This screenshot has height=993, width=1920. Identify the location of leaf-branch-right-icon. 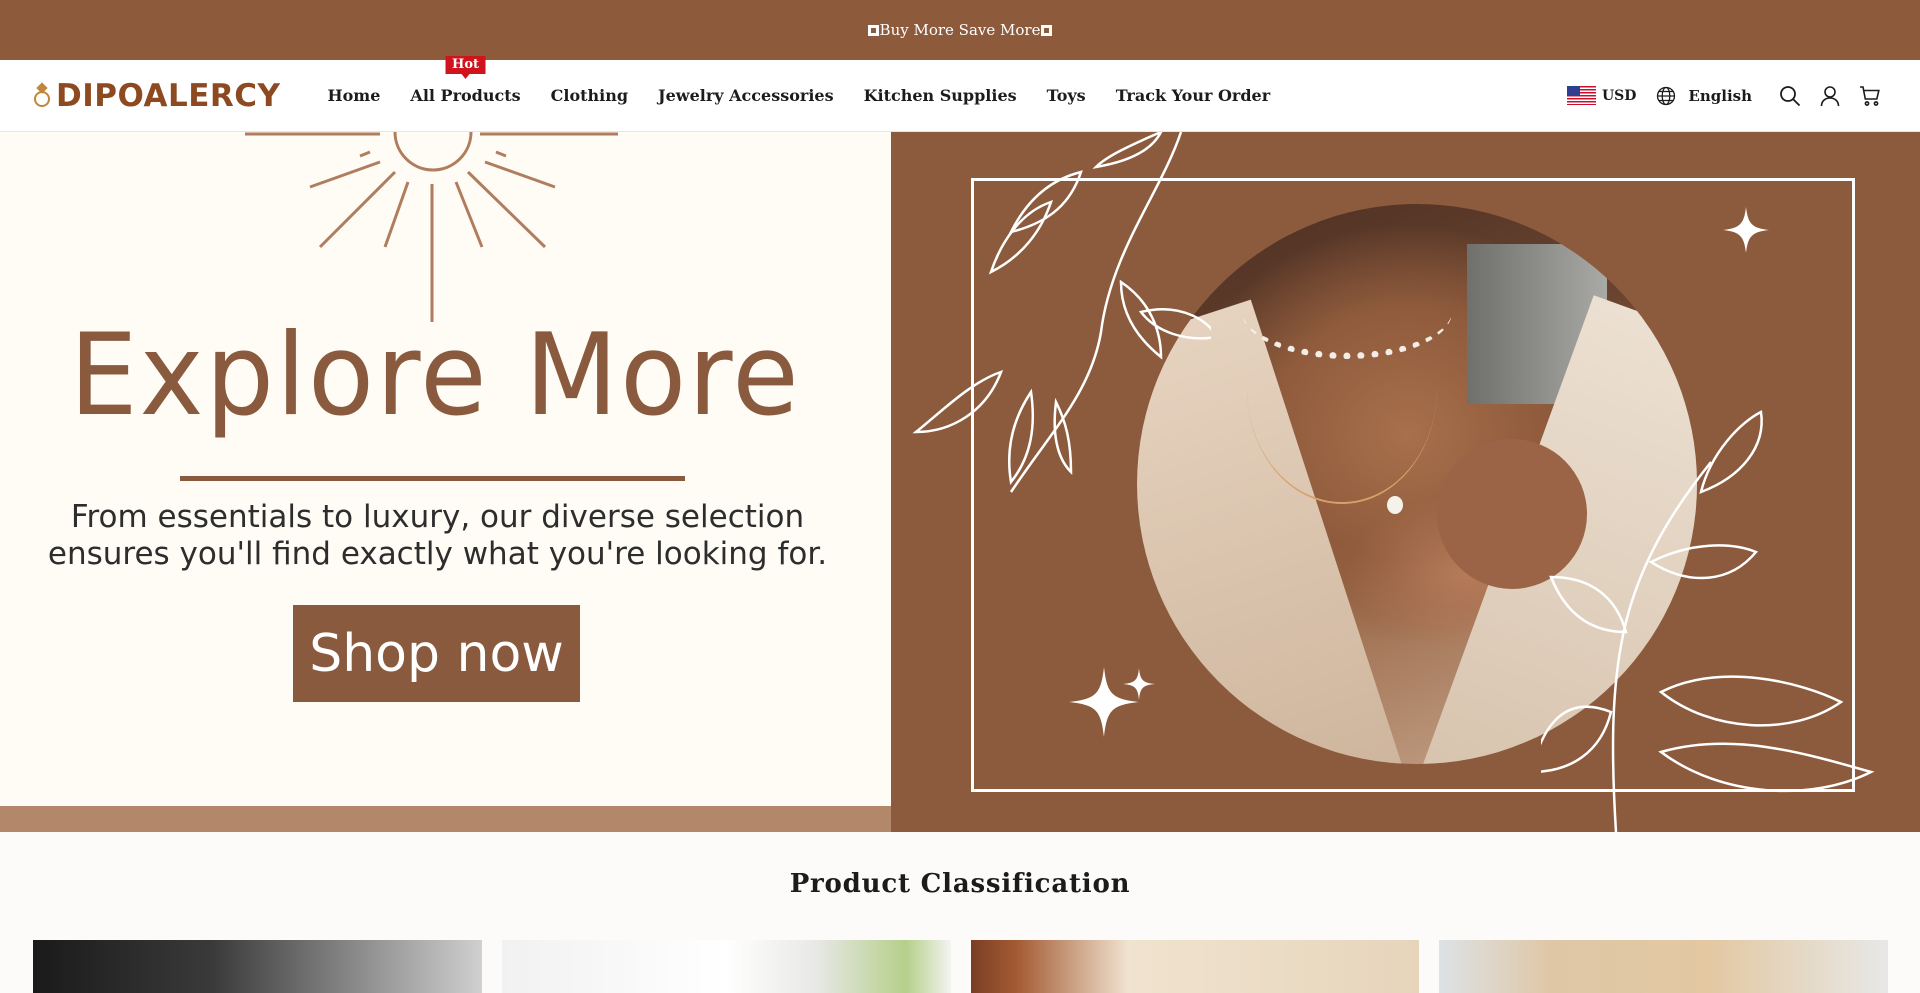
(1708, 621).